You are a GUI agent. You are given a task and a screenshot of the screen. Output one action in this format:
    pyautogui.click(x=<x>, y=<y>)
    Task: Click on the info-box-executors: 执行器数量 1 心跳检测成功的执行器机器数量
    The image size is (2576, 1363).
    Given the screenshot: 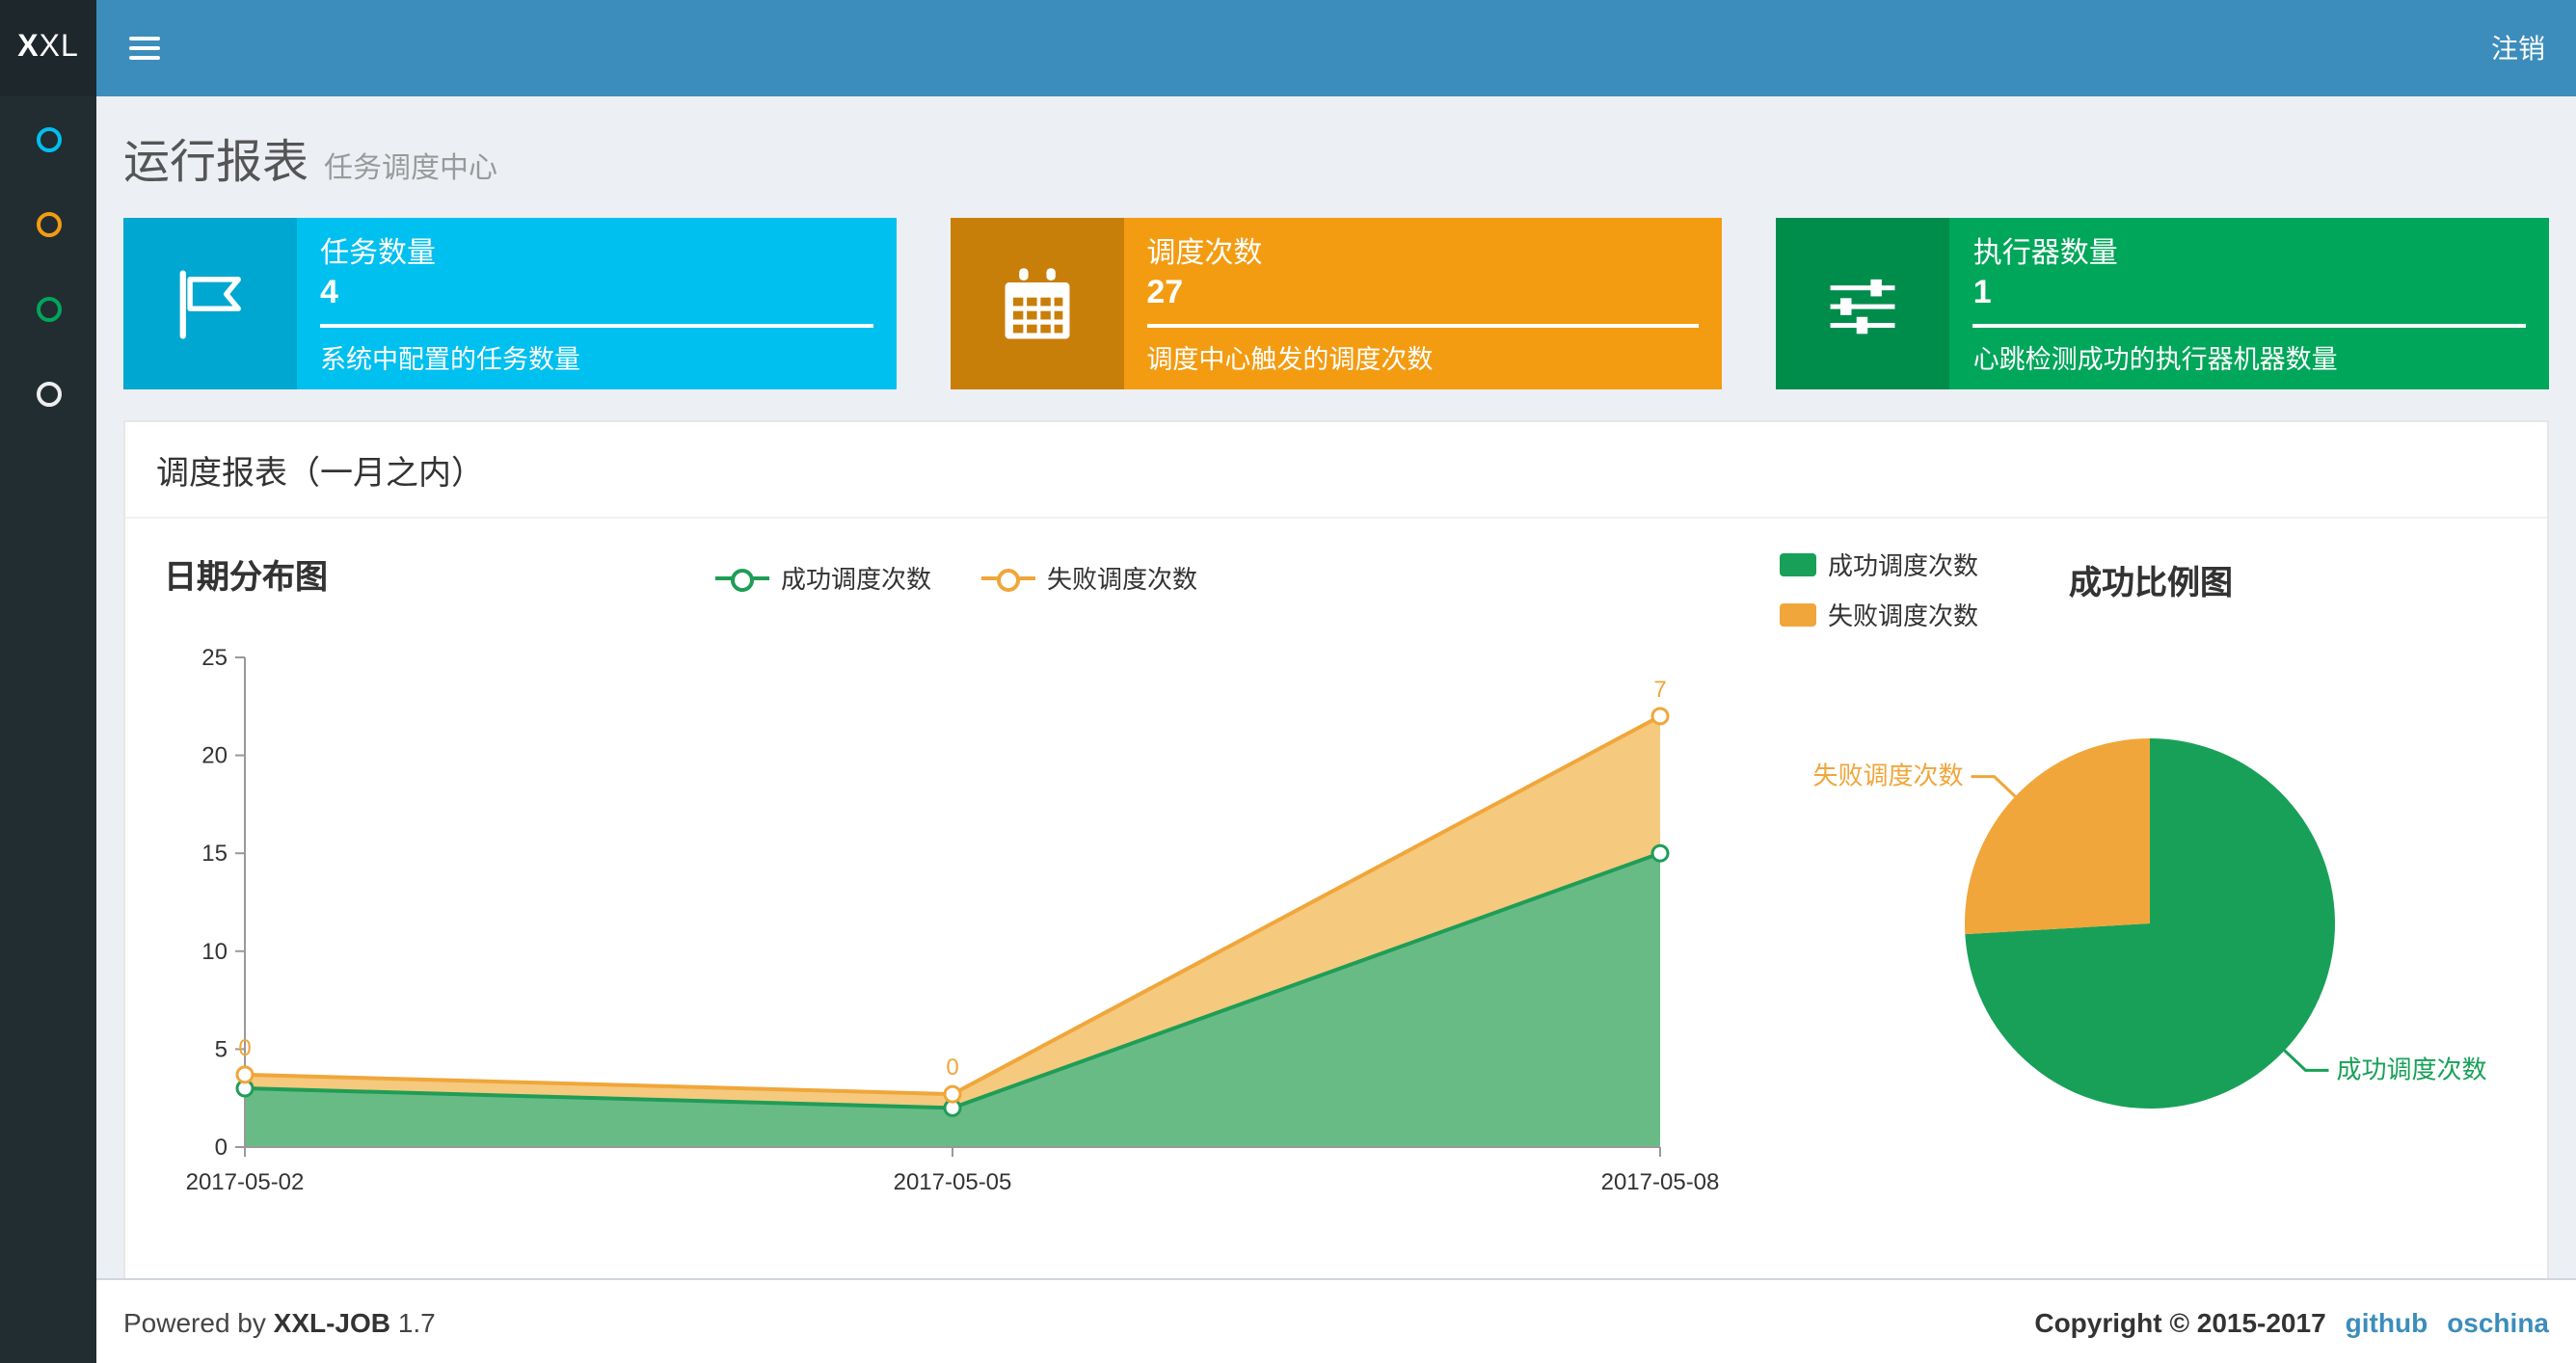 What is the action you would take?
    pyautogui.click(x=2163, y=303)
    